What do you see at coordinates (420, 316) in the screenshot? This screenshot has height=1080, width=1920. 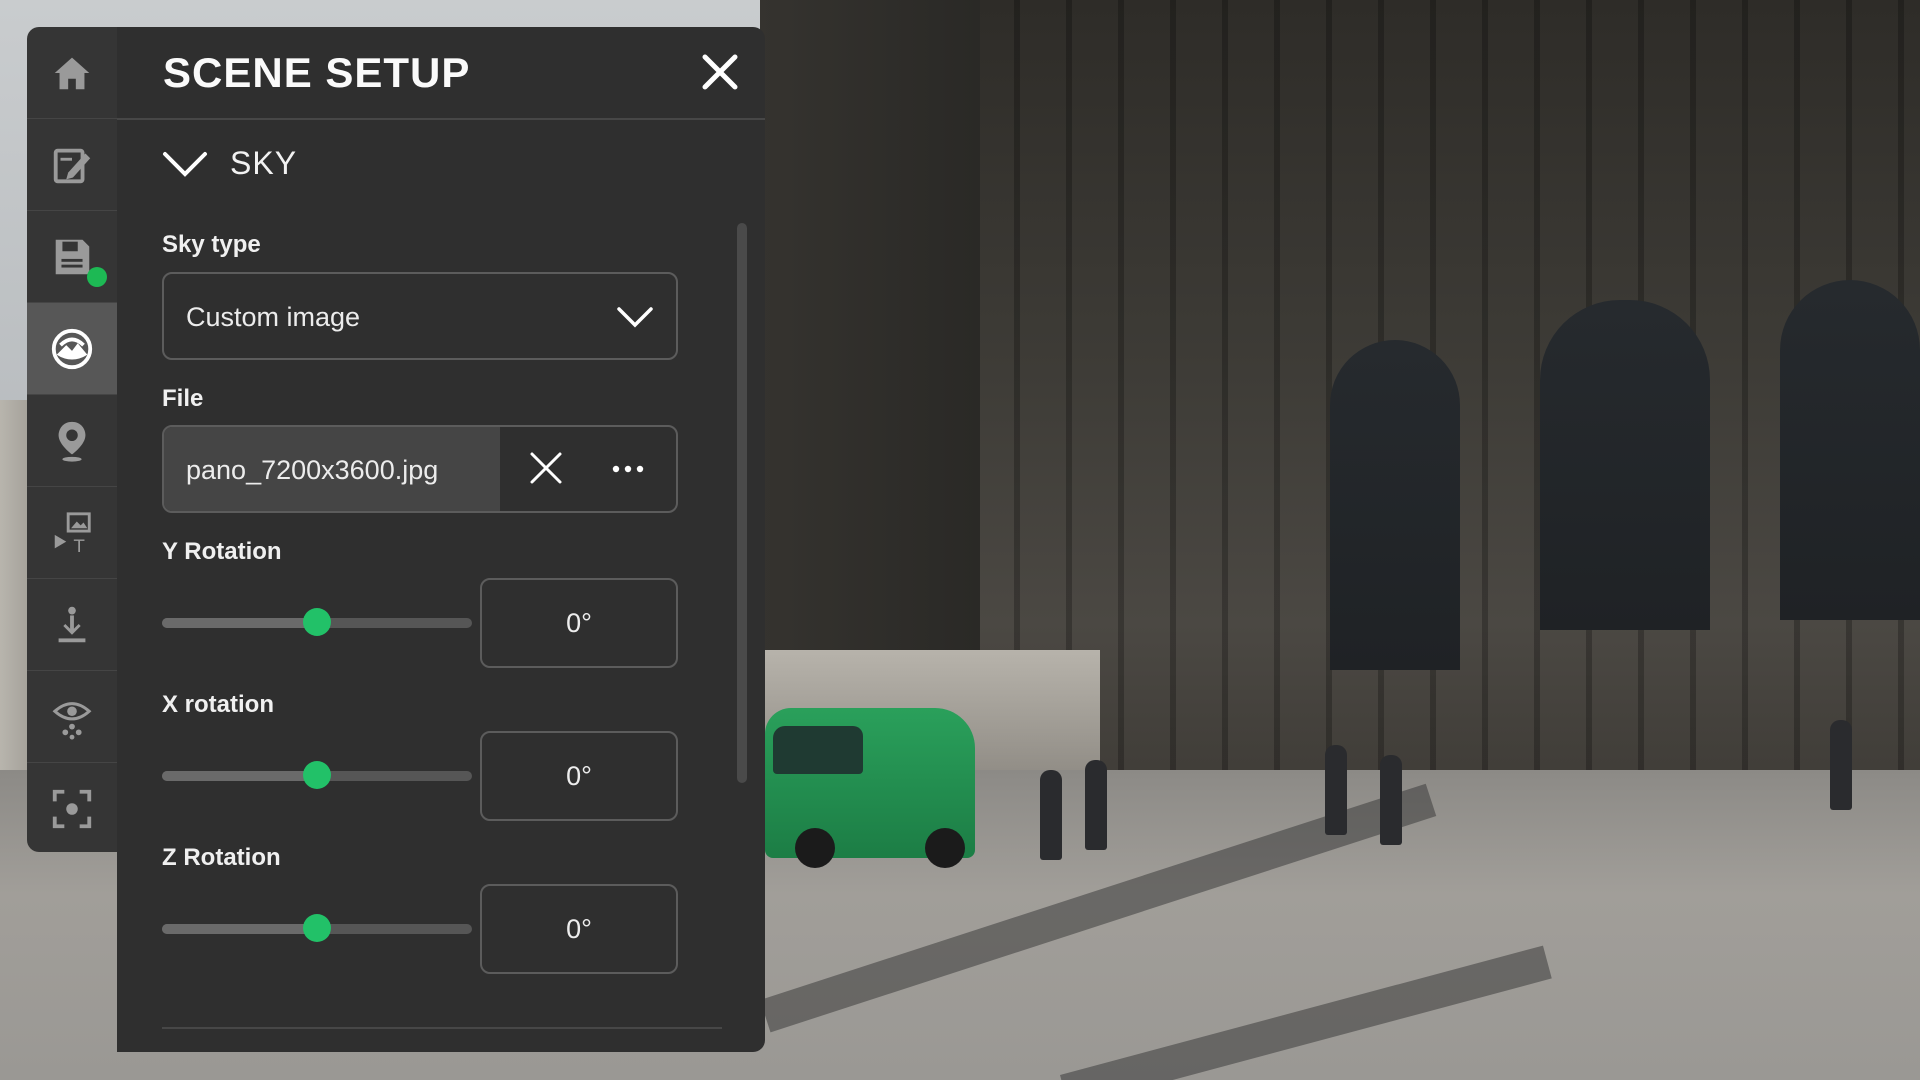 I see `sky-type-select: Custom image` at bounding box center [420, 316].